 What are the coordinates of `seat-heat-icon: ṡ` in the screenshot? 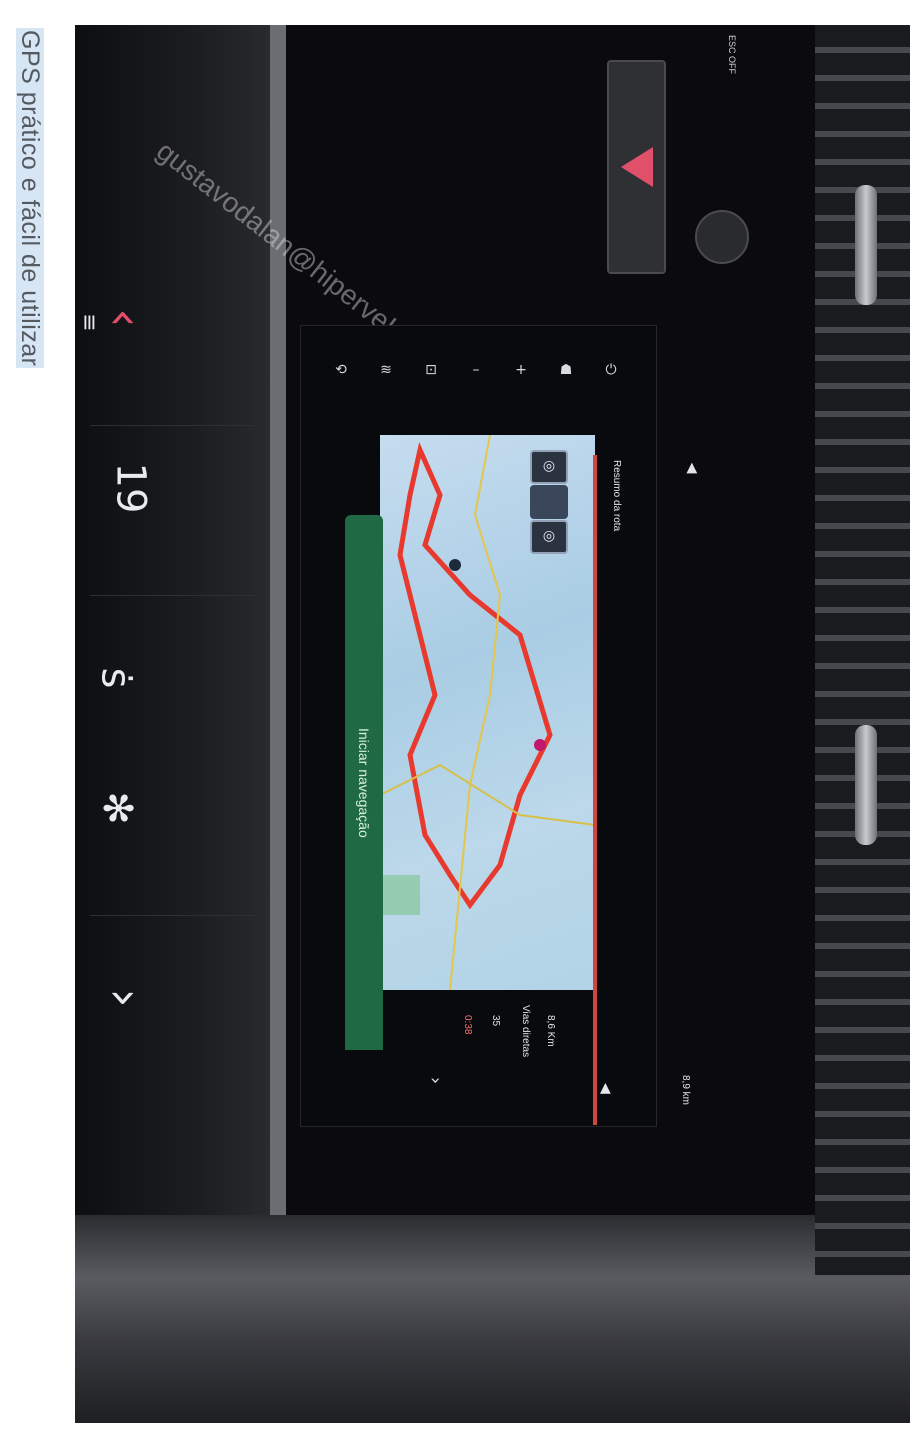 It's located at (115, 678).